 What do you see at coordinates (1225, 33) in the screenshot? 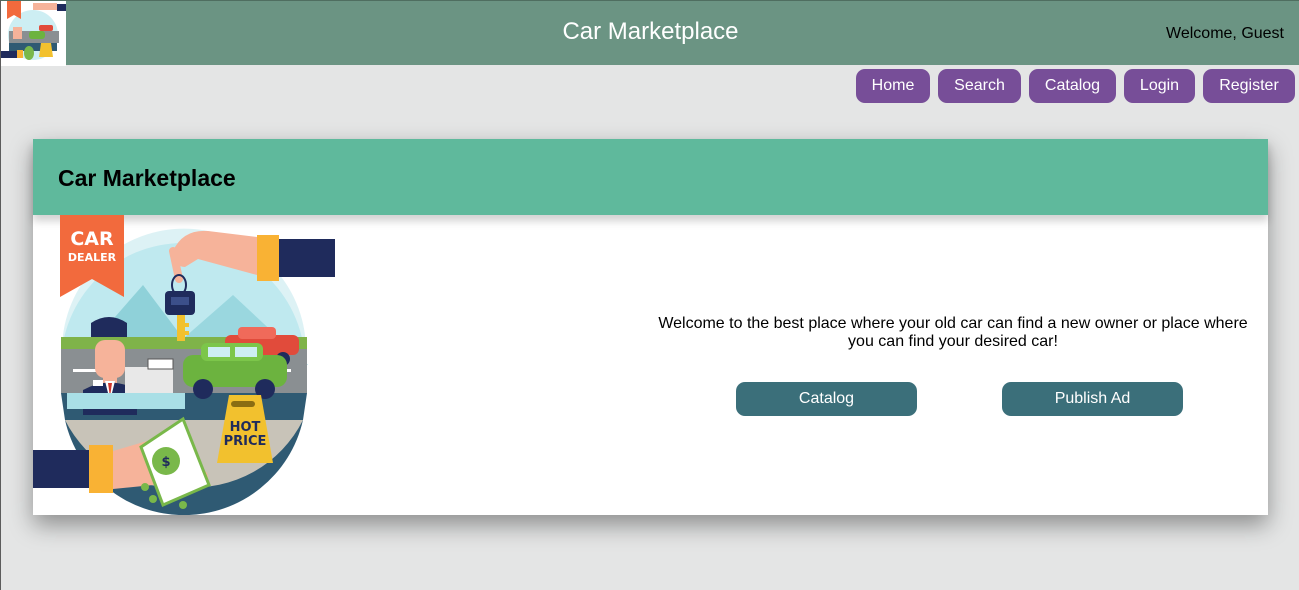
I see `welcome-message: Welcome, Guest` at bounding box center [1225, 33].